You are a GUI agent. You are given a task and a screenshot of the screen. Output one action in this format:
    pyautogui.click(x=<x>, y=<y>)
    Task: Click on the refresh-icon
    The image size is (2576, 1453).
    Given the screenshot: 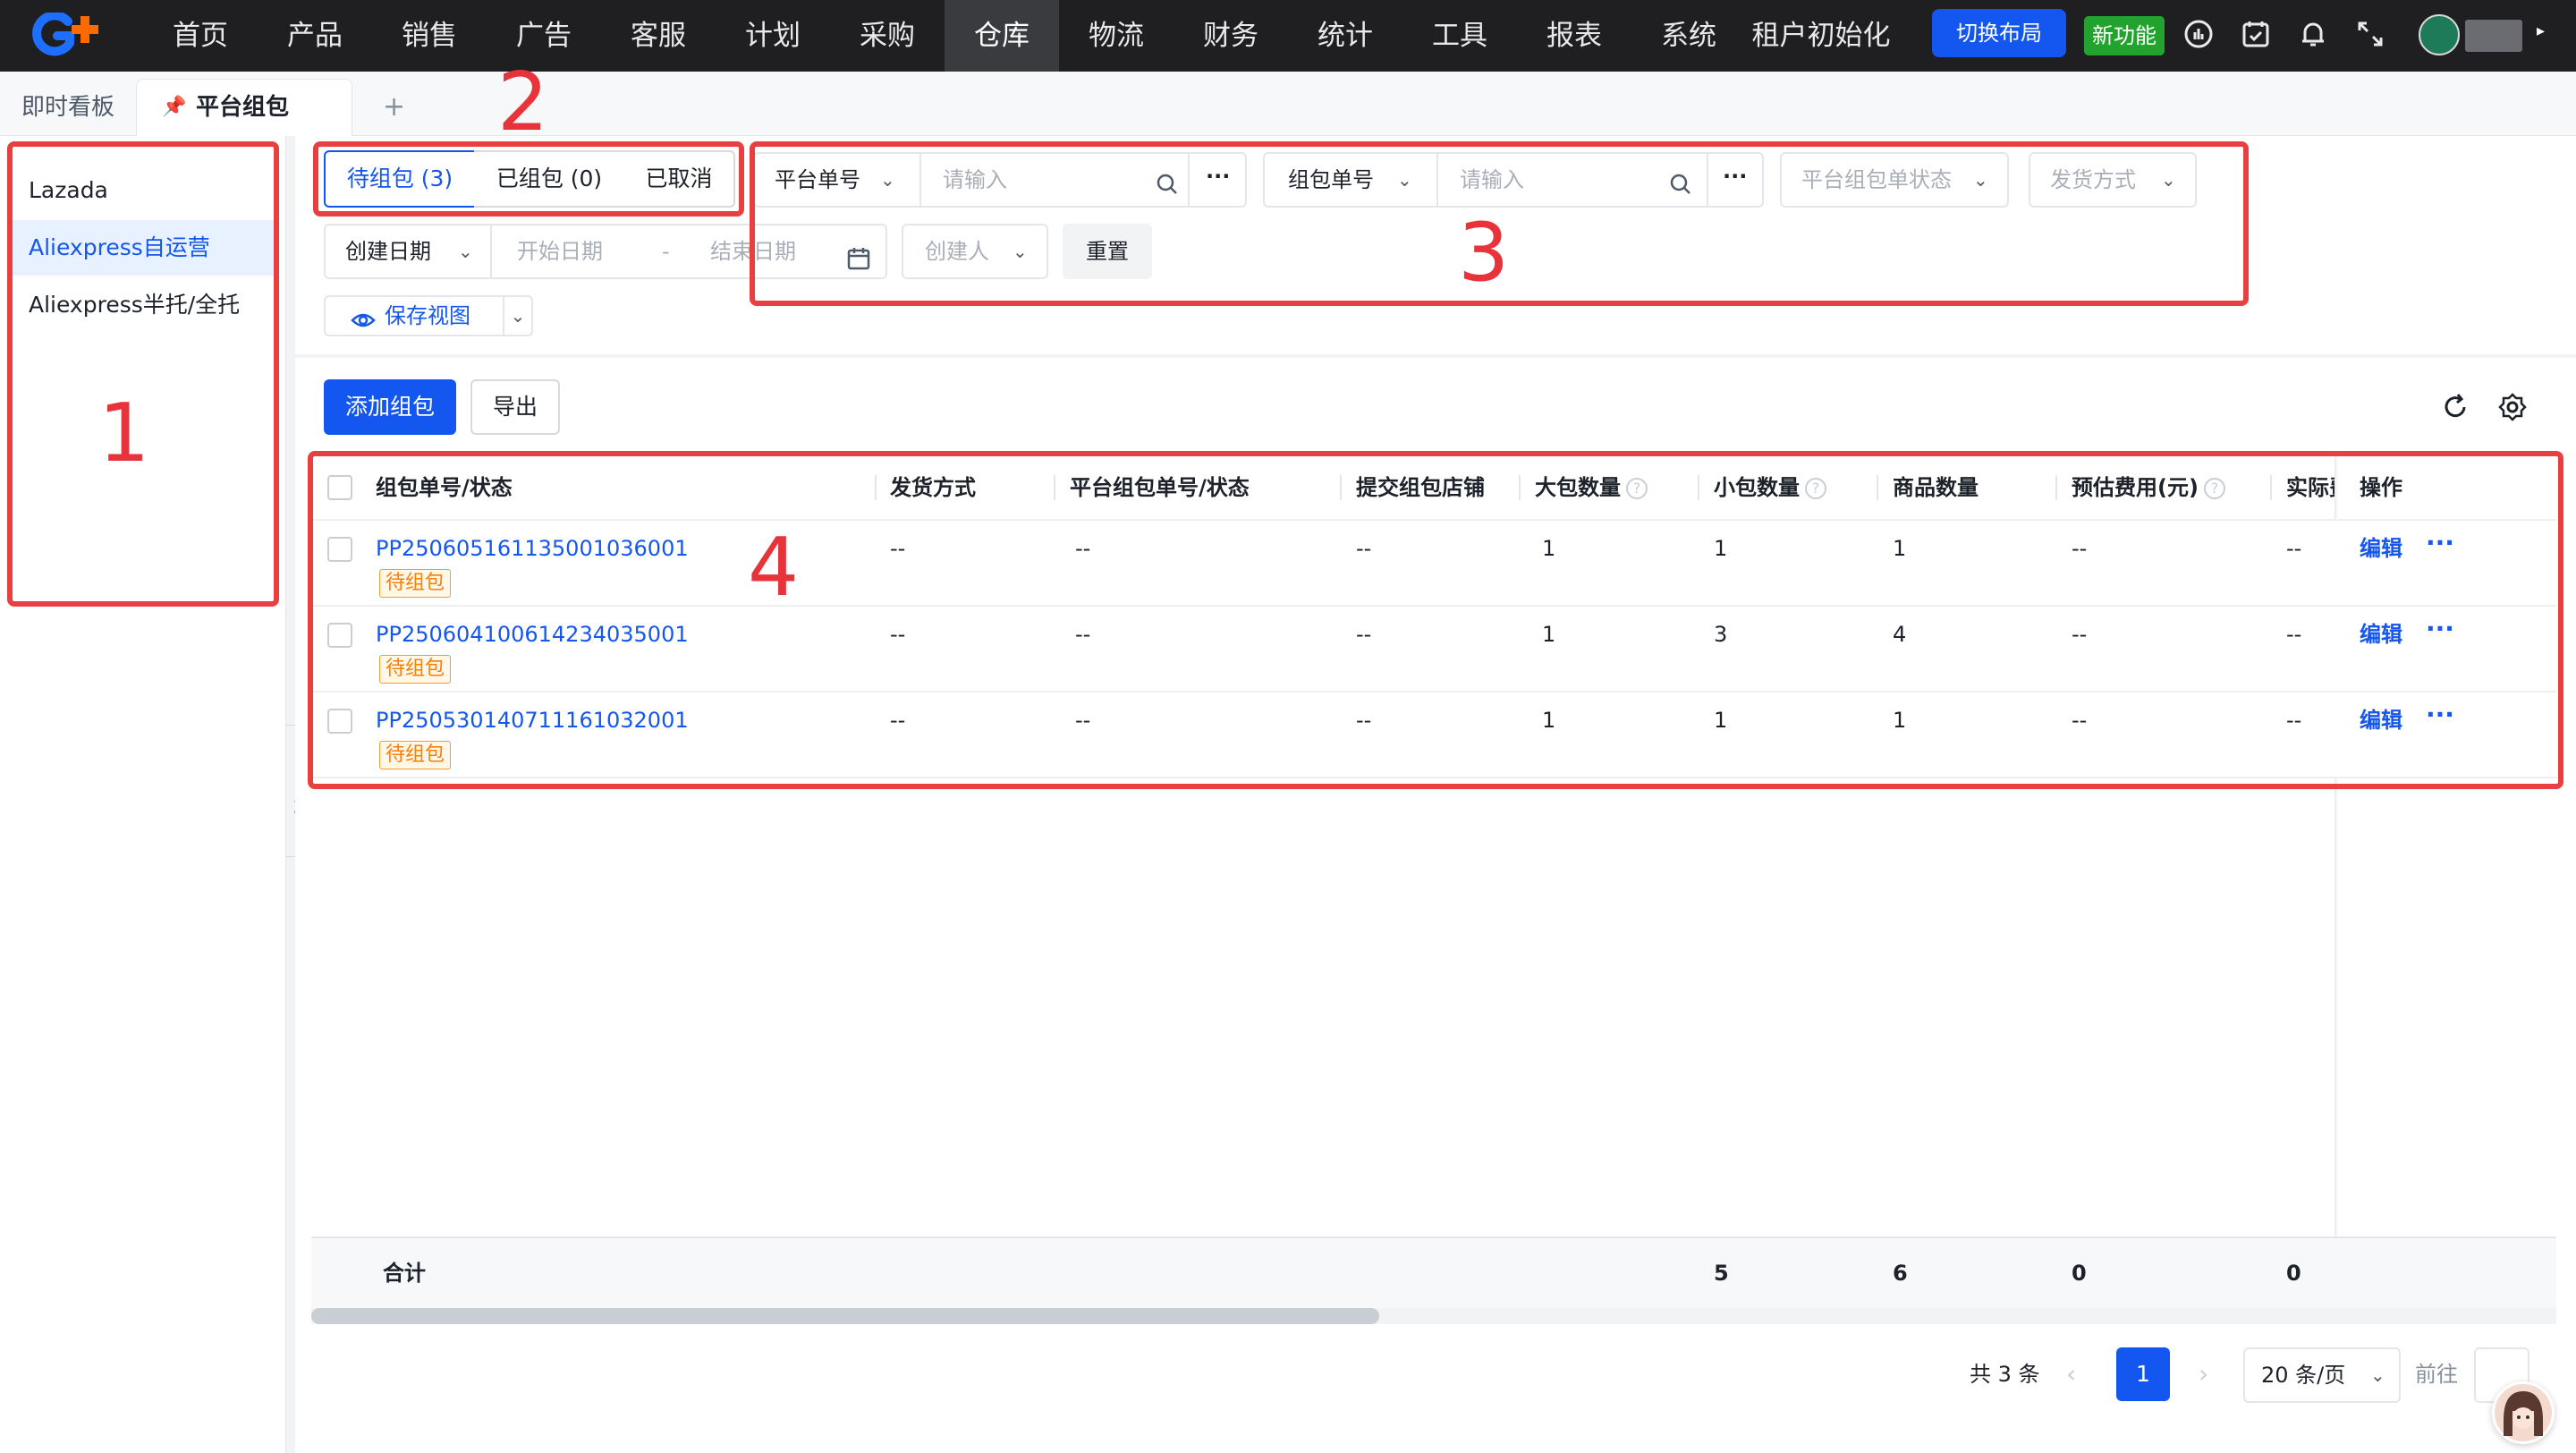 What is the action you would take?
    pyautogui.click(x=2455, y=409)
    